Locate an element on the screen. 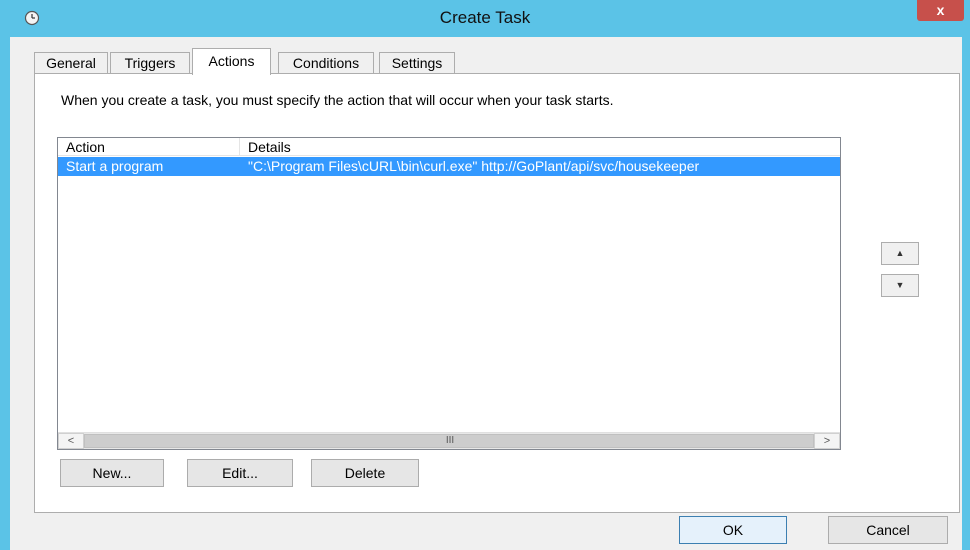 This screenshot has width=970, height=550. title-bar: Create Task x is located at coordinates (485, 18).